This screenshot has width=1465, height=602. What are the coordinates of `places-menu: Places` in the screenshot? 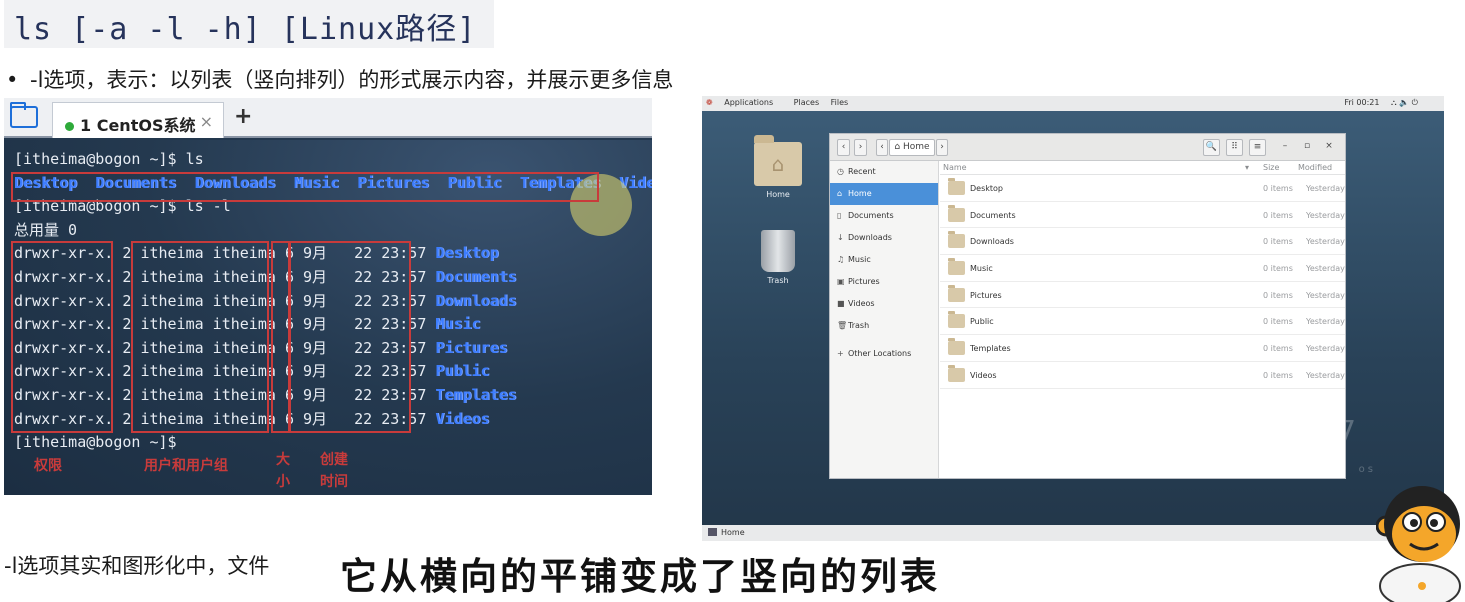 It's located at (806, 102).